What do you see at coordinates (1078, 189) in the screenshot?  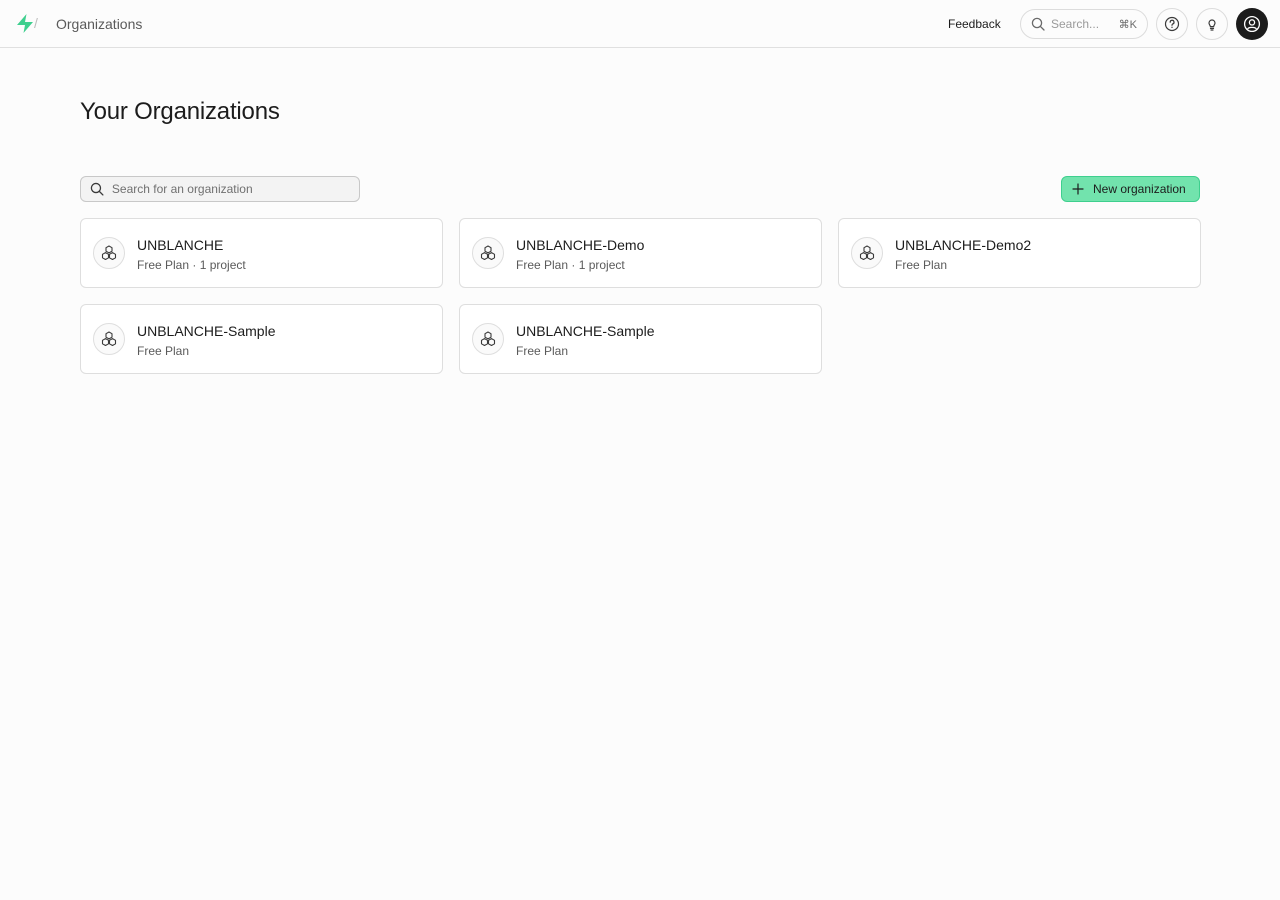 I see `plus-icon` at bounding box center [1078, 189].